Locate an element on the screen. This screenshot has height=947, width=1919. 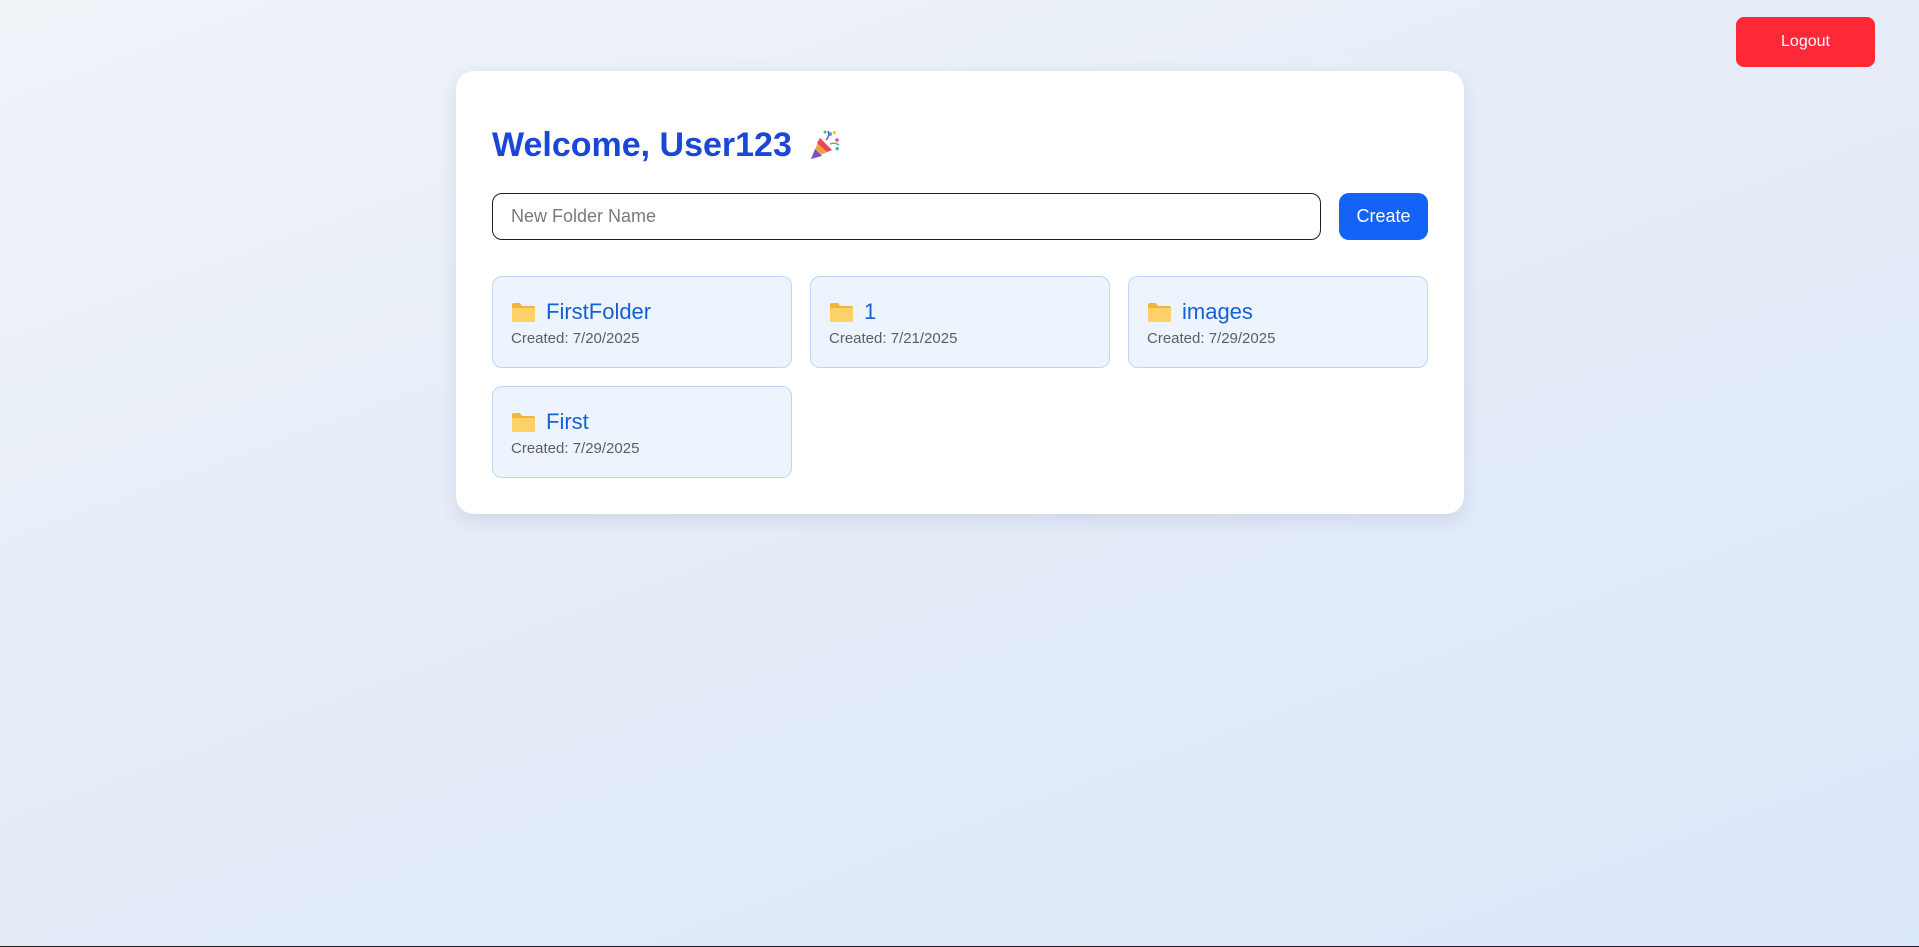
folder-created-date: Created: 7/21/2025 is located at coordinates (893, 338).